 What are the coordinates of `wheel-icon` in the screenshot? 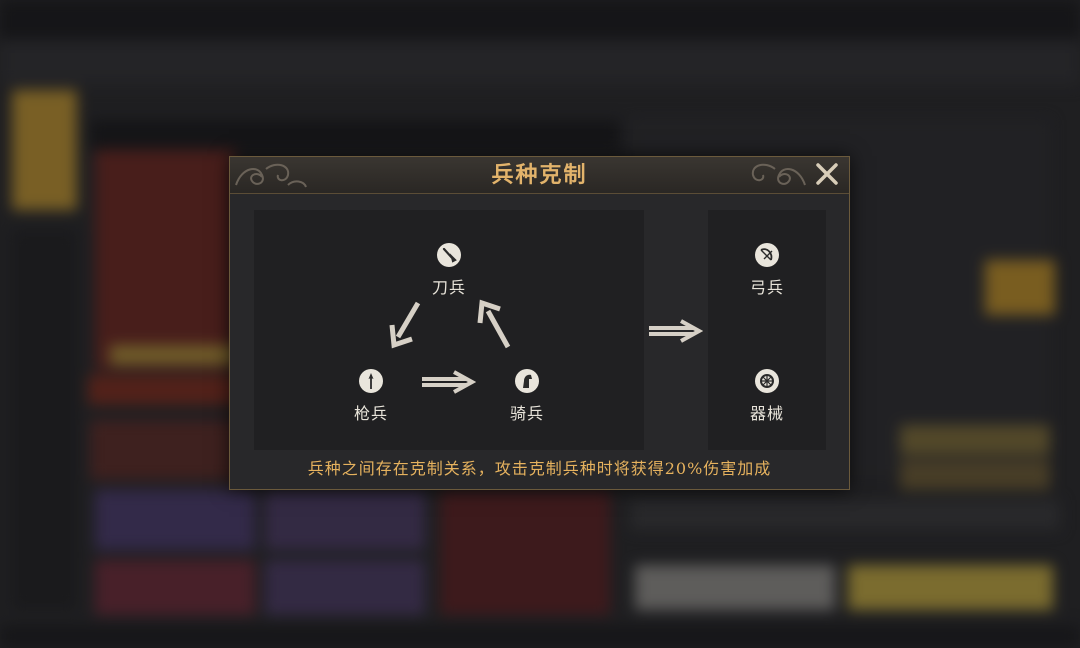 It's located at (767, 381).